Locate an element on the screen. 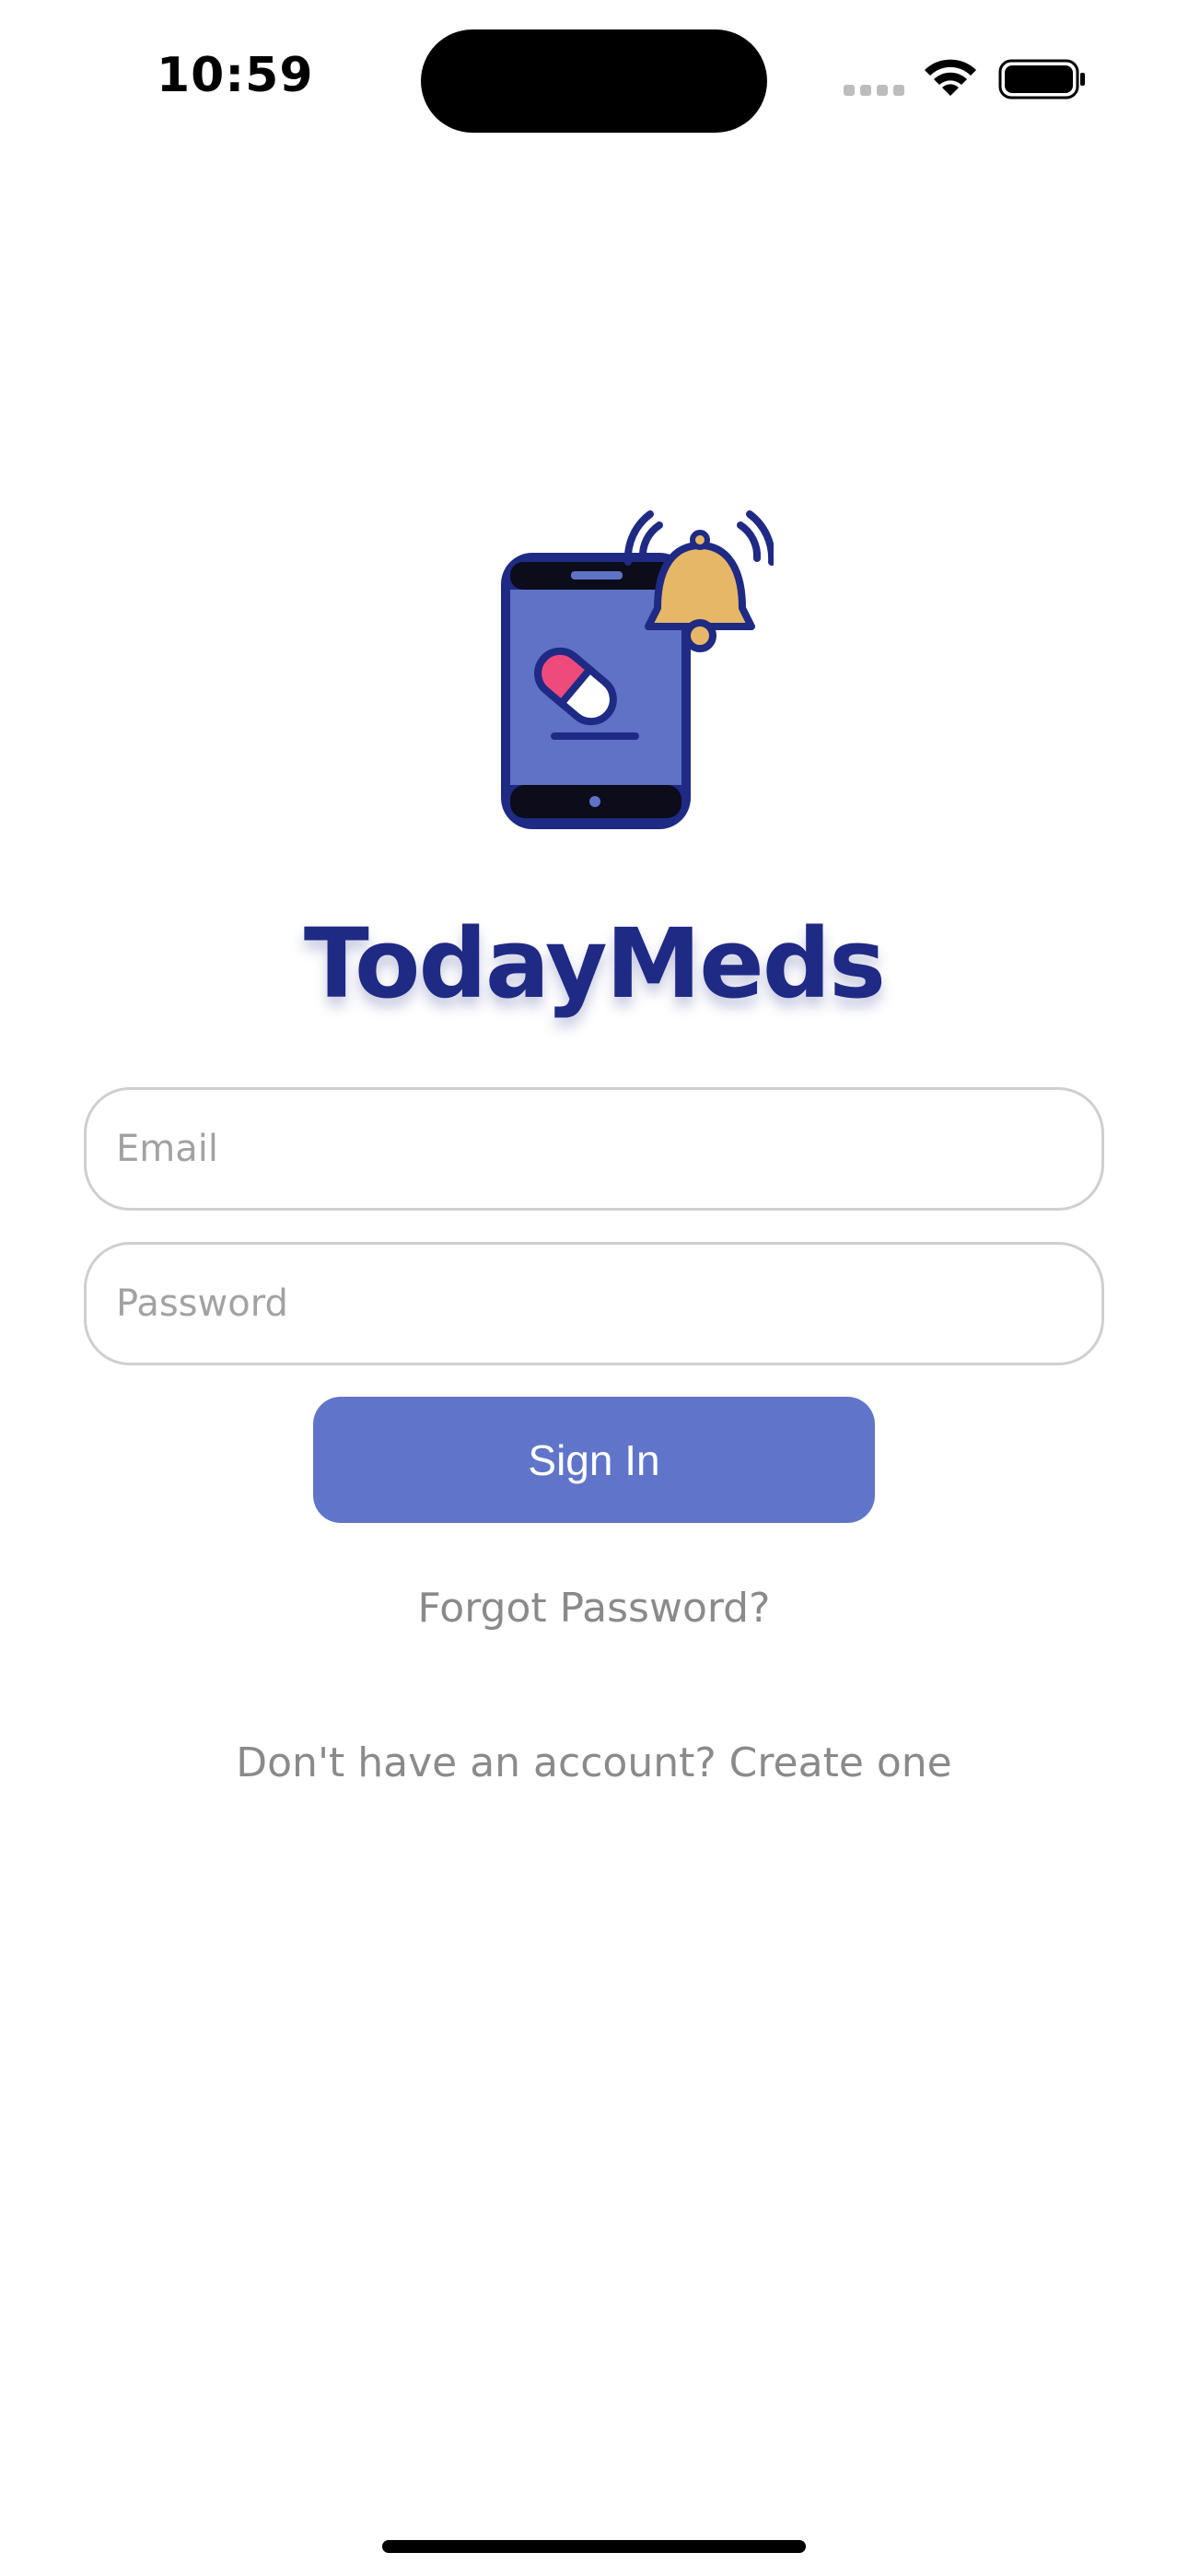 The height and width of the screenshot is (2576, 1188). email-field is located at coordinates (594, 1149).